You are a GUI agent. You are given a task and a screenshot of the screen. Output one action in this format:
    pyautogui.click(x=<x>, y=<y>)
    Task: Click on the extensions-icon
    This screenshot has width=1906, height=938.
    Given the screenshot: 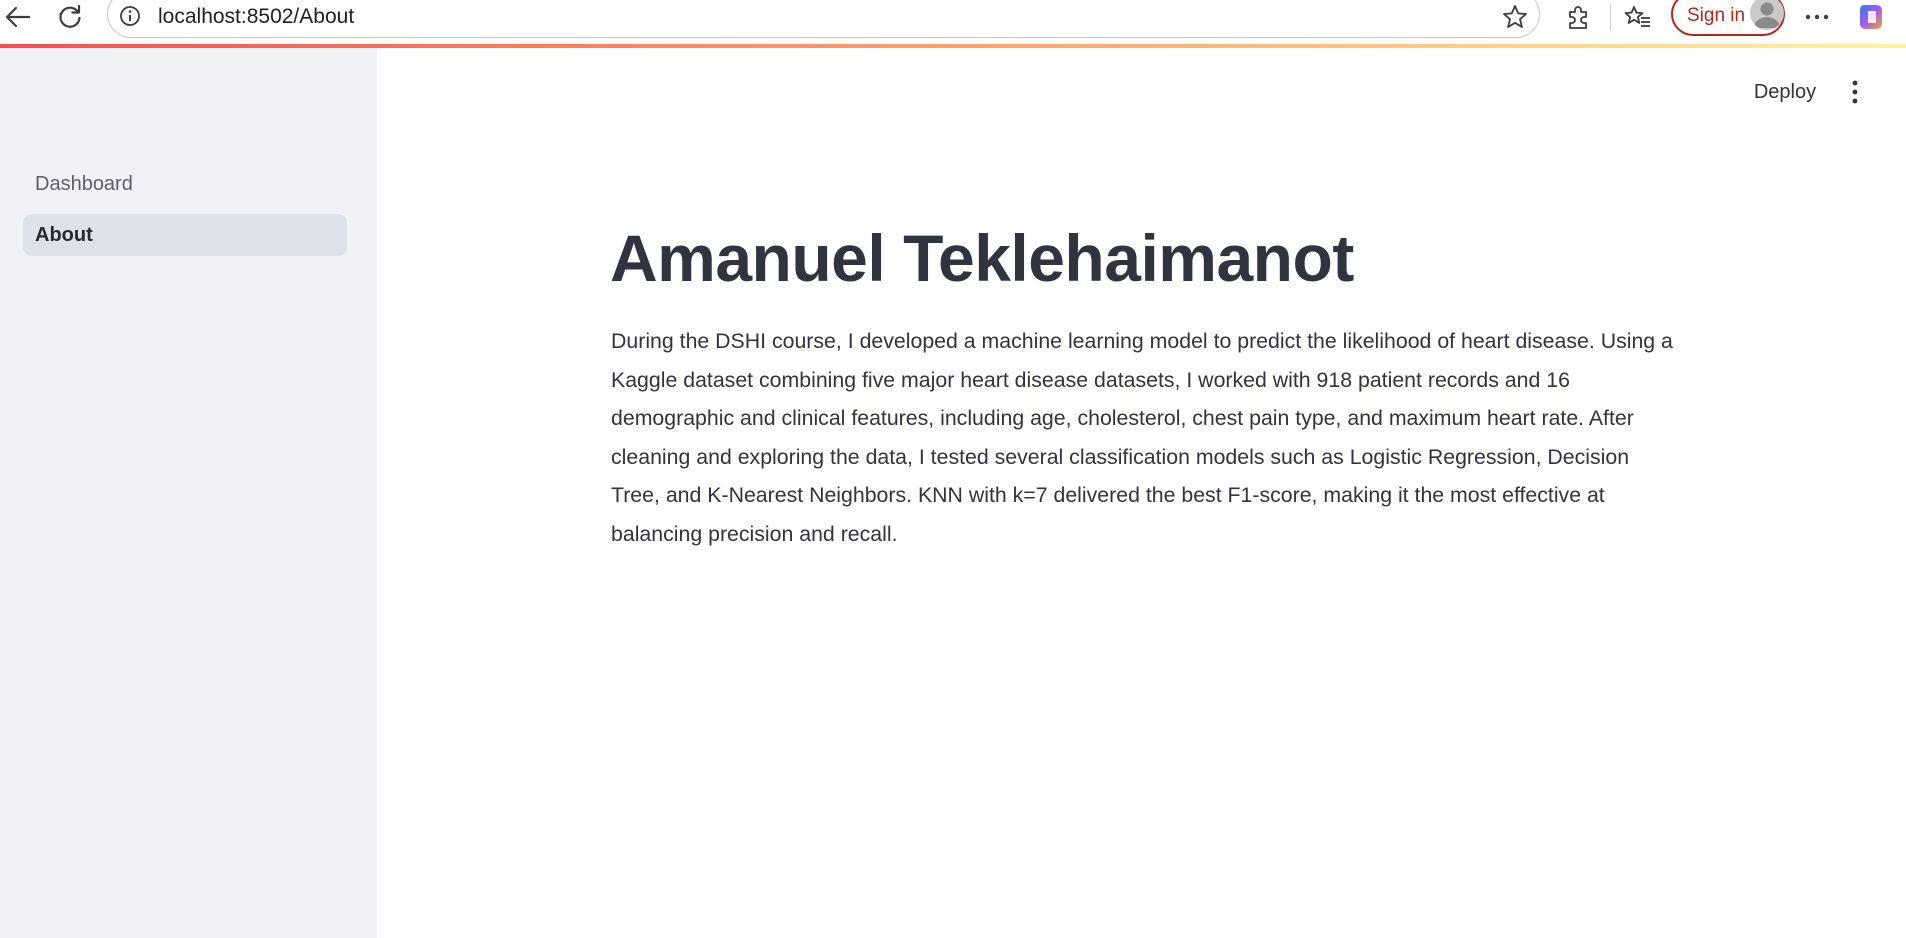 What is the action you would take?
    pyautogui.click(x=1578, y=17)
    